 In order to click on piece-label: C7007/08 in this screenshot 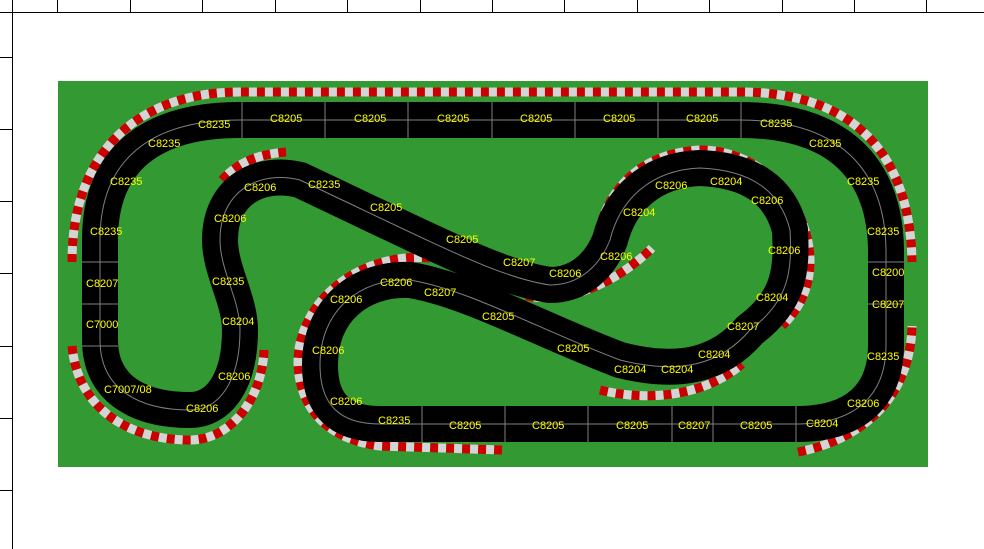, I will do `click(128, 390)`.